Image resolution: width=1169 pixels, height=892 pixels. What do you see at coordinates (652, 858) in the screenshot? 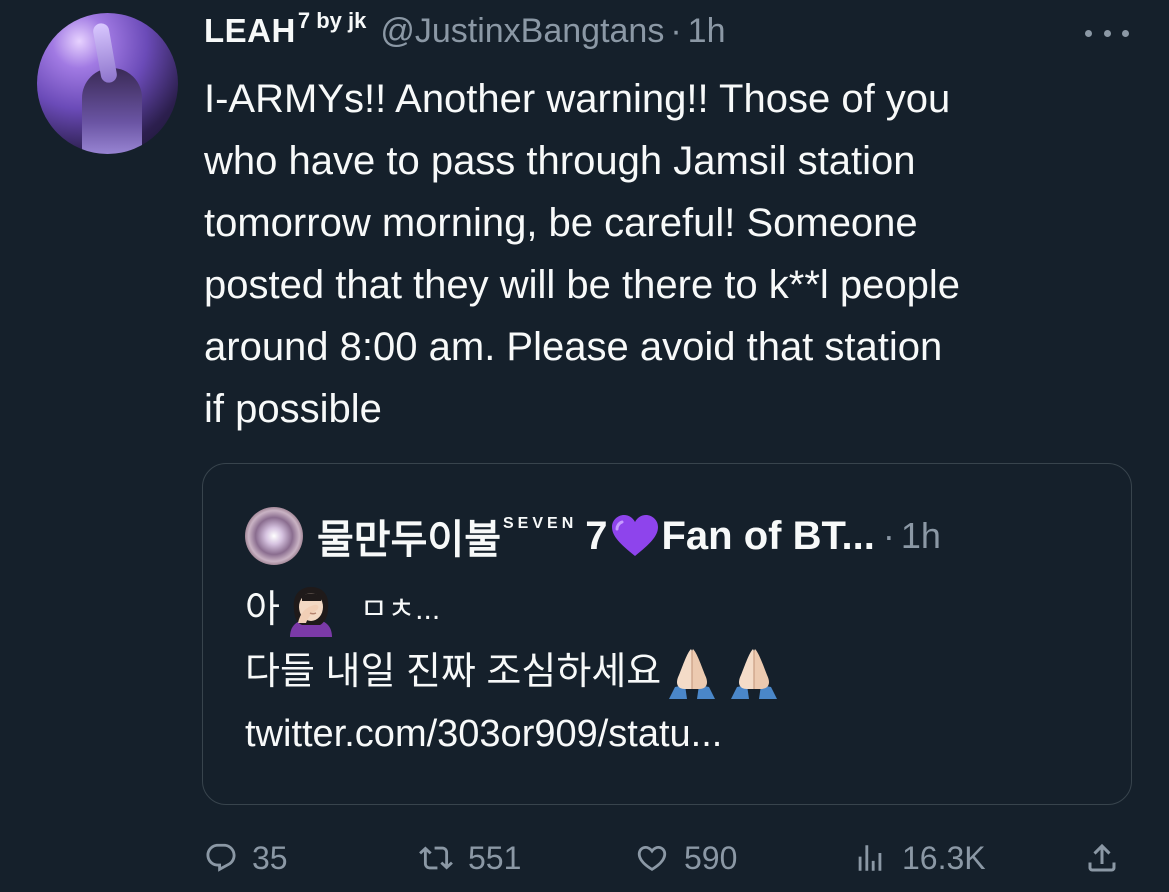
I see `heart-outline-icon` at bounding box center [652, 858].